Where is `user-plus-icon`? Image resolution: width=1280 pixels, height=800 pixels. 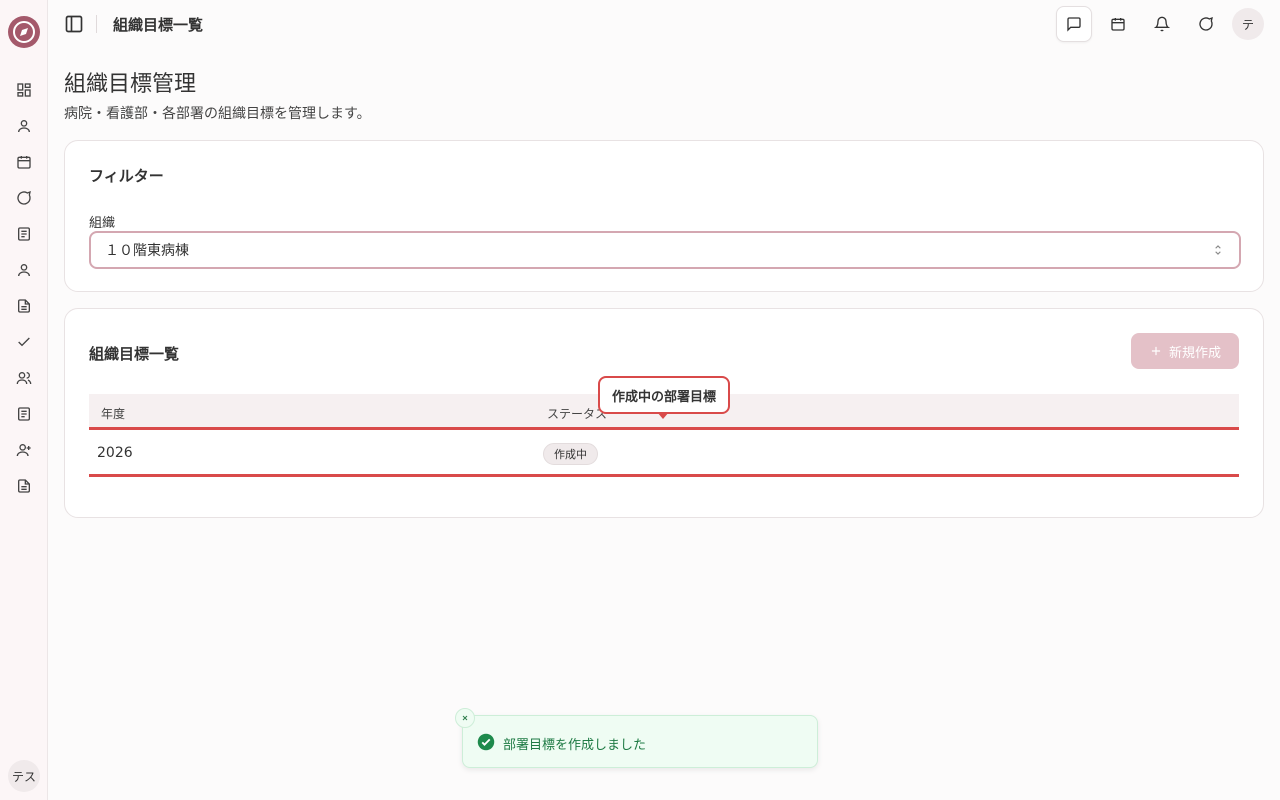
user-plus-icon is located at coordinates (23, 450).